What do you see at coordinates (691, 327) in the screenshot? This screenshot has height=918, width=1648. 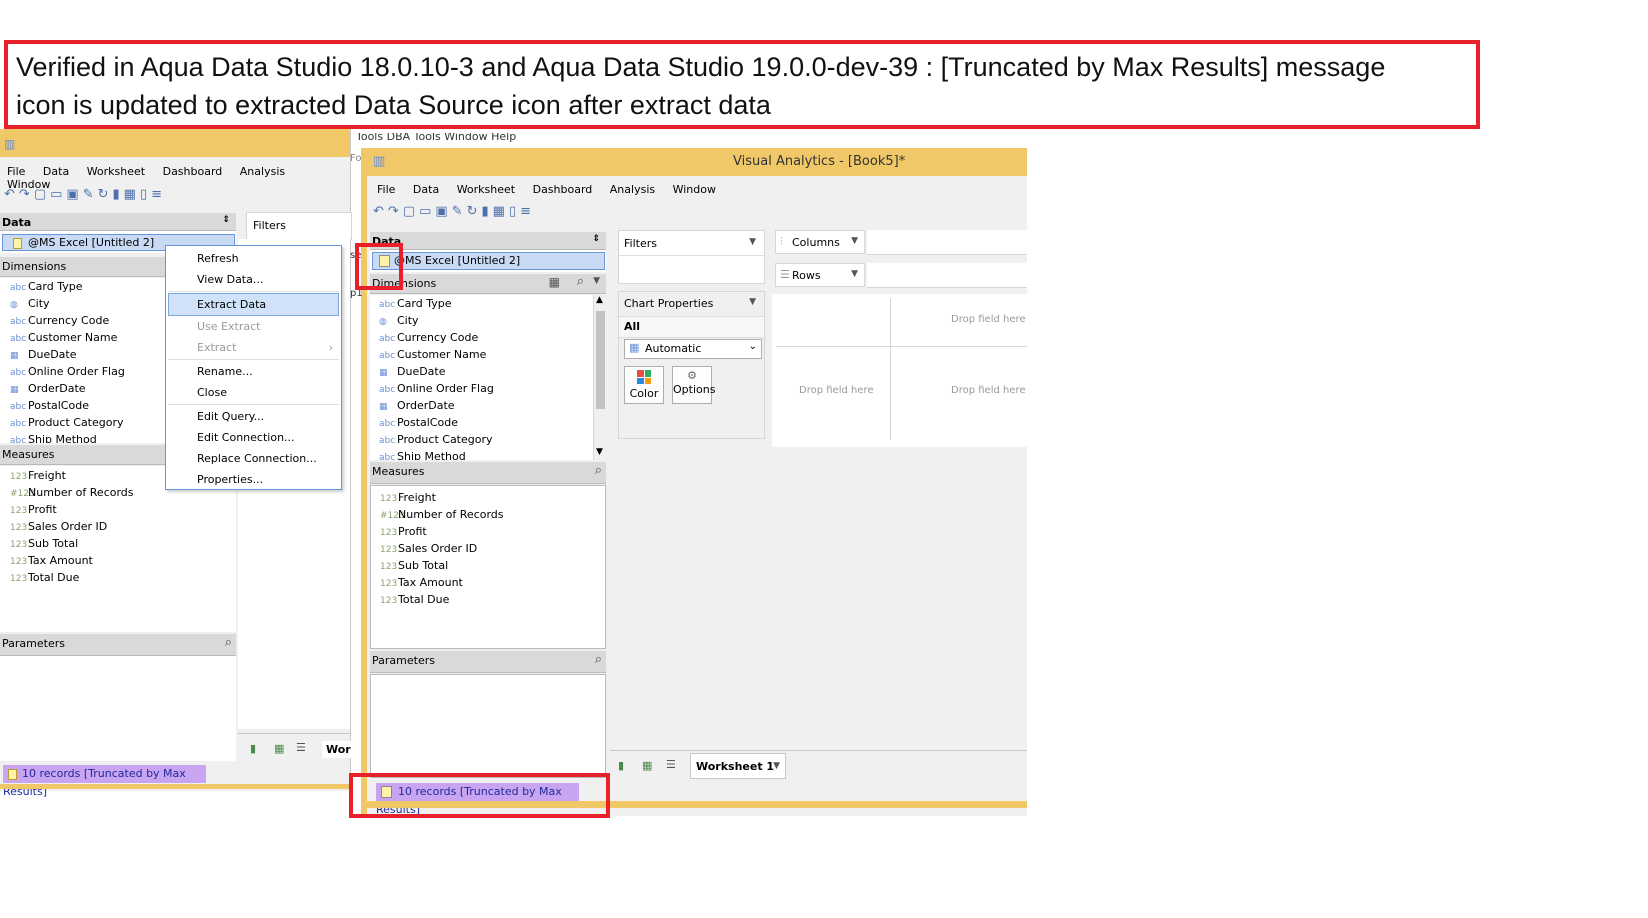 I see `all-marks-tab: All` at bounding box center [691, 327].